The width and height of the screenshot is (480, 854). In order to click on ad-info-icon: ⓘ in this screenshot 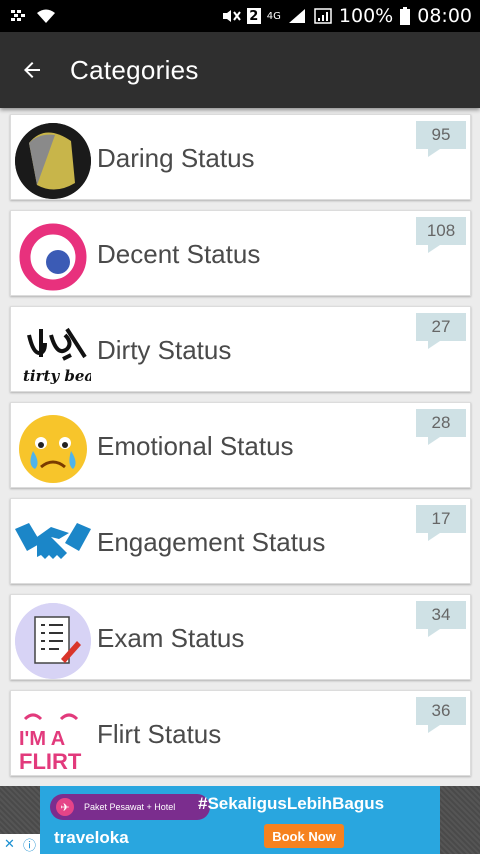, I will do `click(29, 844)`.